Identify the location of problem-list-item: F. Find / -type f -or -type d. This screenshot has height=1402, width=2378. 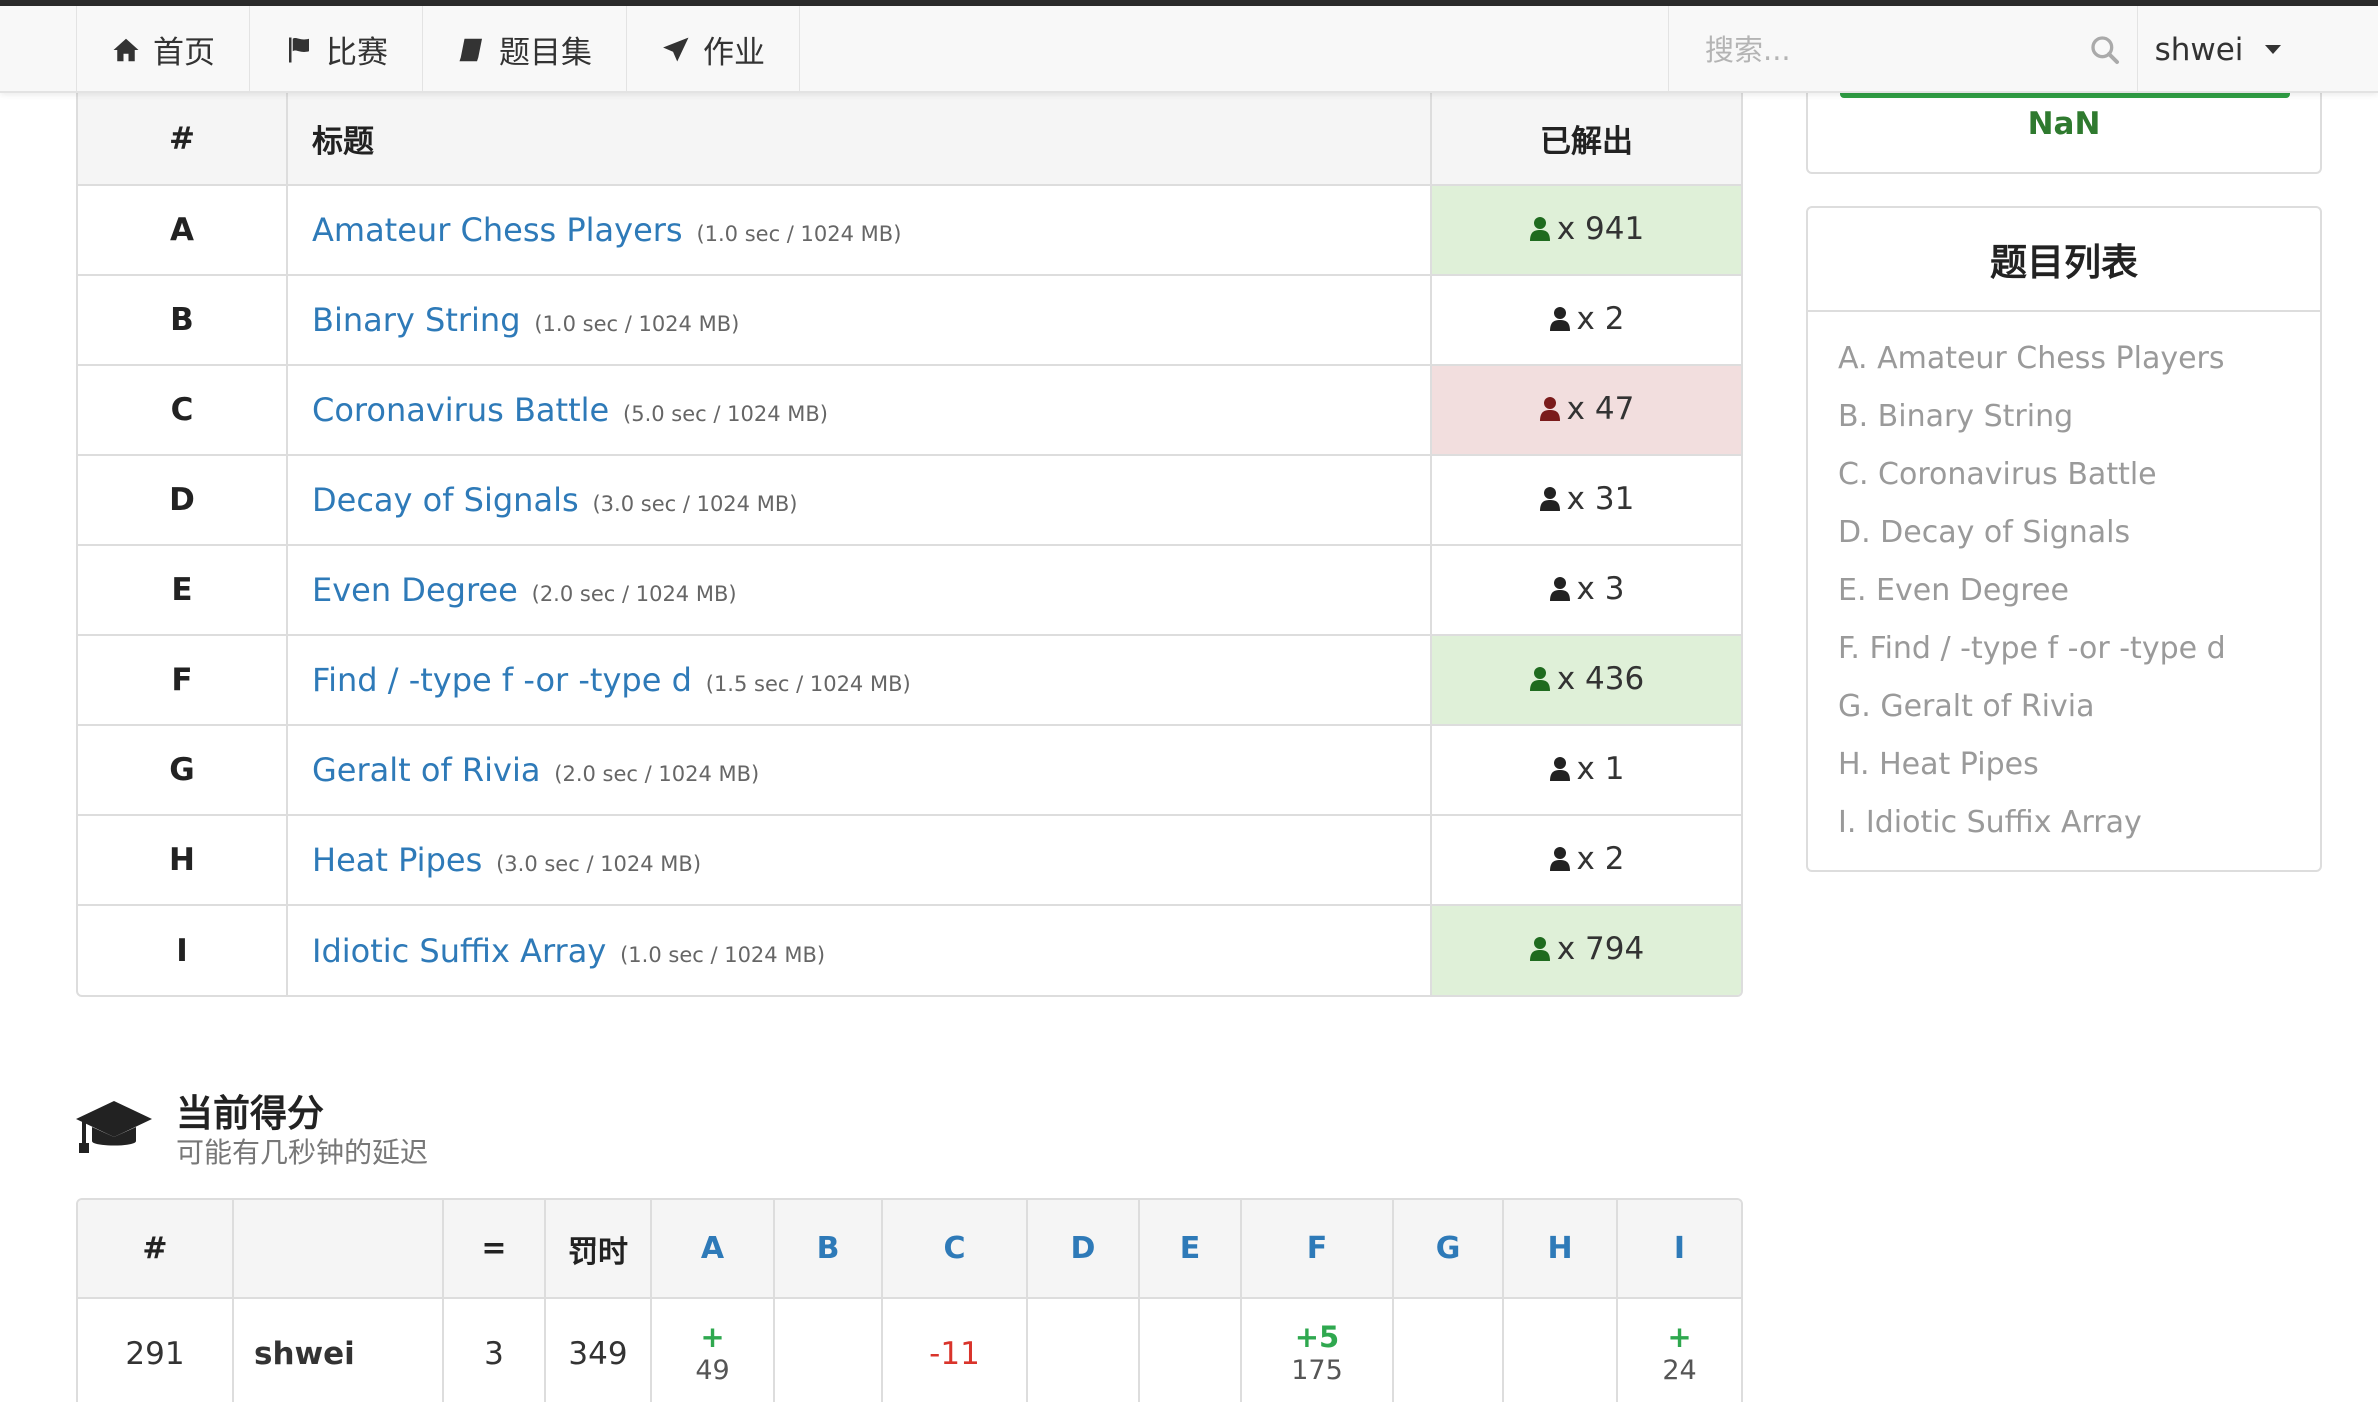
(2079, 649).